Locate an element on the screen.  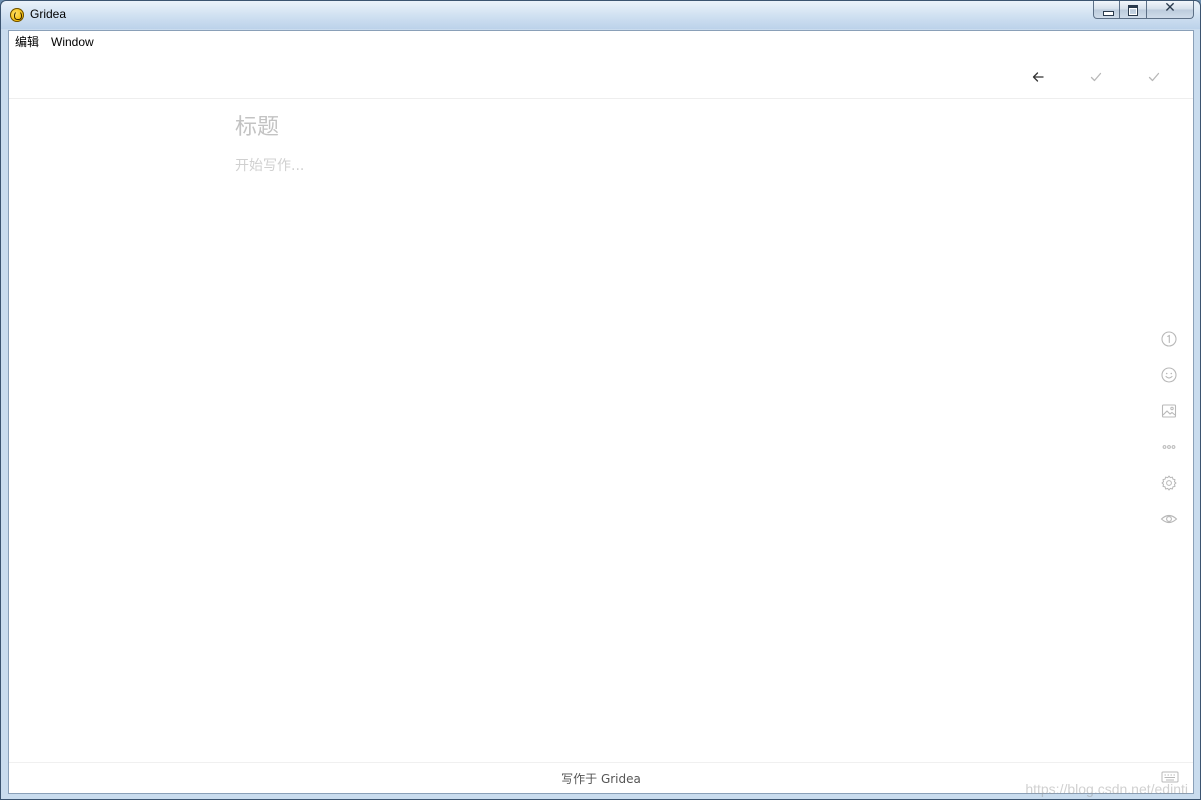
menu-window: Window is located at coordinates (72, 42).